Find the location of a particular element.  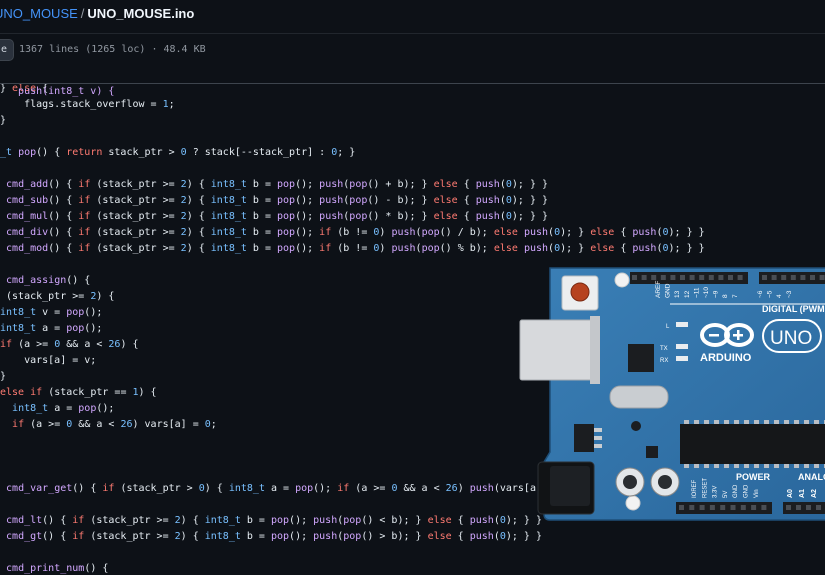

sticky-scope-line: push(int8_t v) { is located at coordinates (412, 81).